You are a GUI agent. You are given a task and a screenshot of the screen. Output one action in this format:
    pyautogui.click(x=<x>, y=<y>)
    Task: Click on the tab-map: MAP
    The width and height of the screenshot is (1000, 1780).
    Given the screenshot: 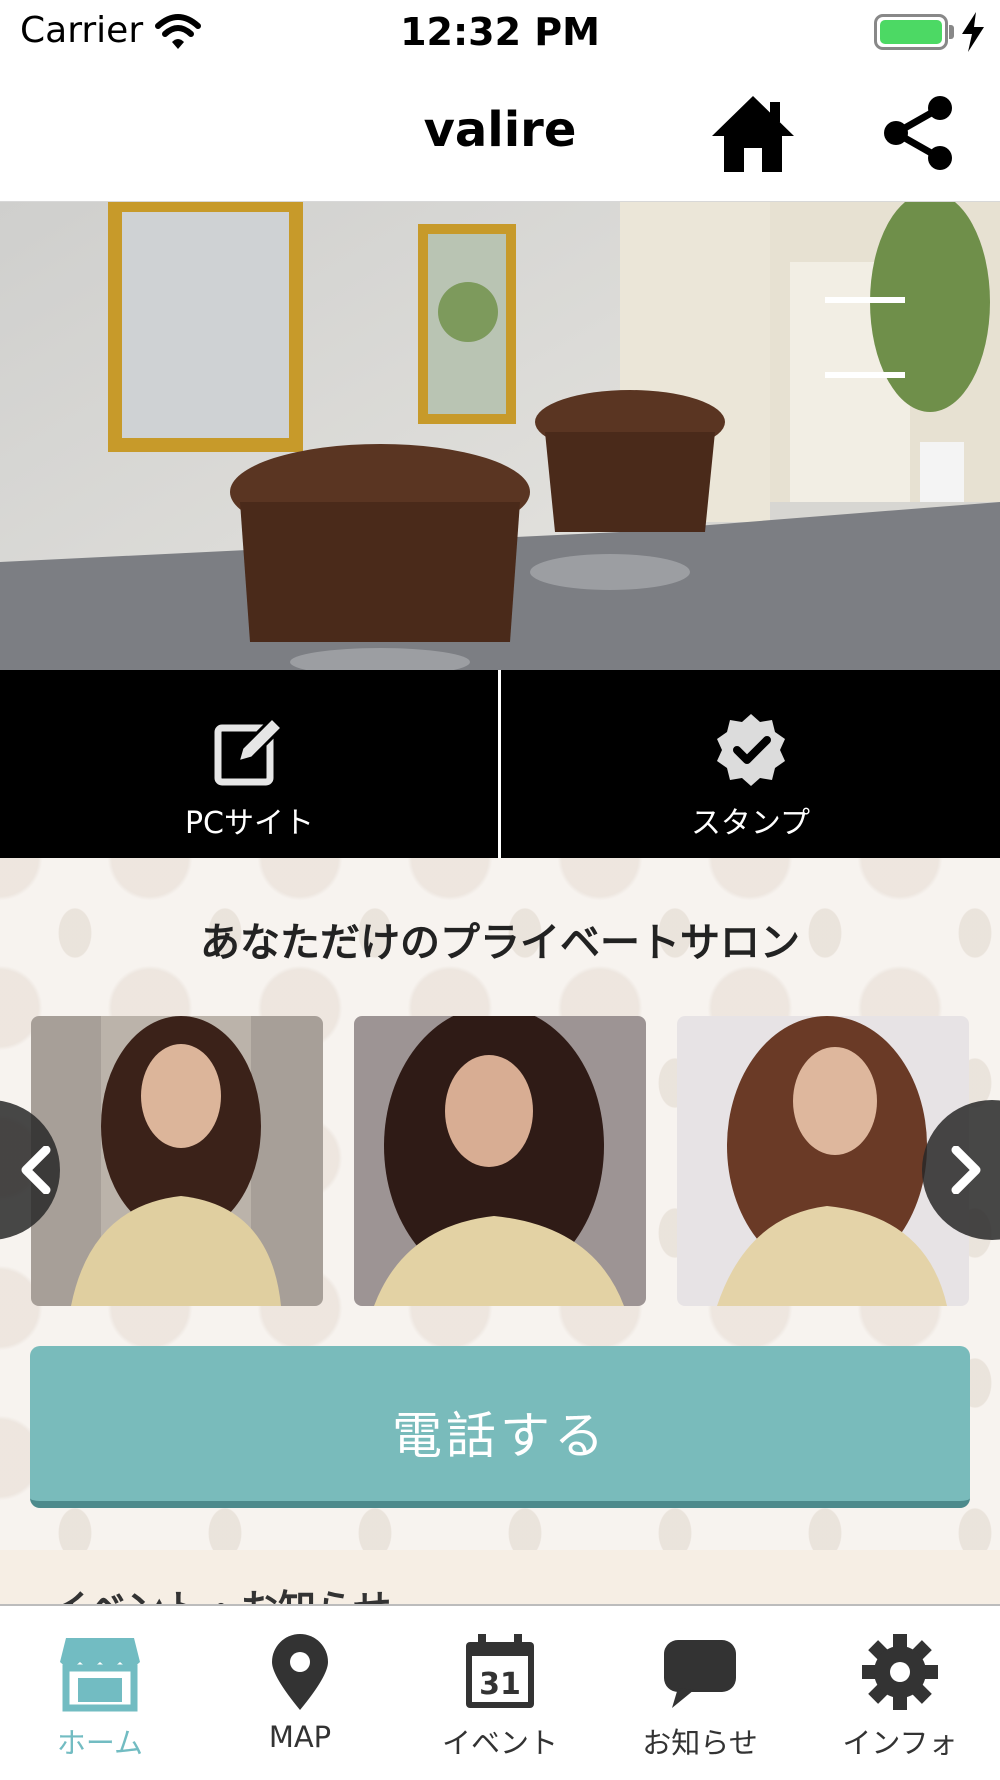 What is the action you would take?
    pyautogui.click(x=300, y=1693)
    